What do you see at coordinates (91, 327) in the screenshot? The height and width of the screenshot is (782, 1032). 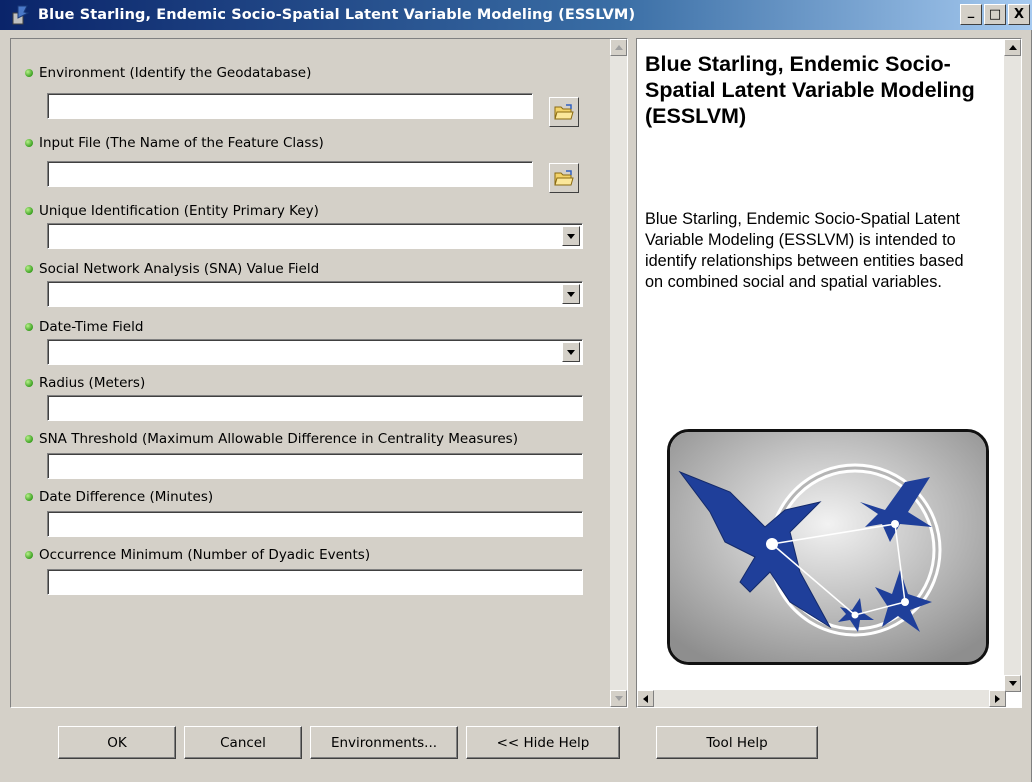 I see `param-label: Date-Time Field` at bounding box center [91, 327].